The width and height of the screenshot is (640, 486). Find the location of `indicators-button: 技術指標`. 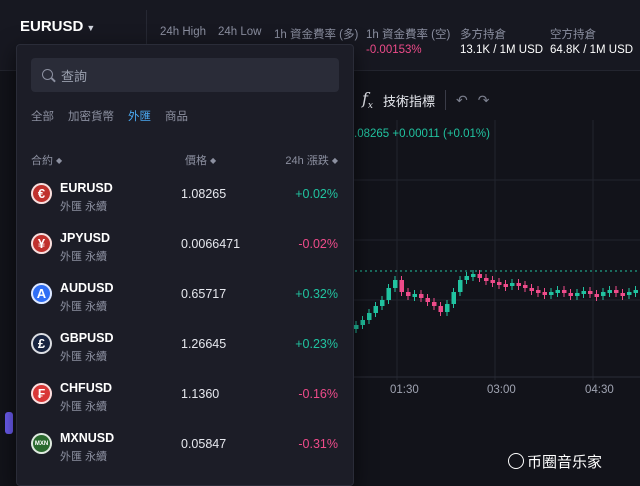

indicators-button: 技術指標 is located at coordinates (409, 100).